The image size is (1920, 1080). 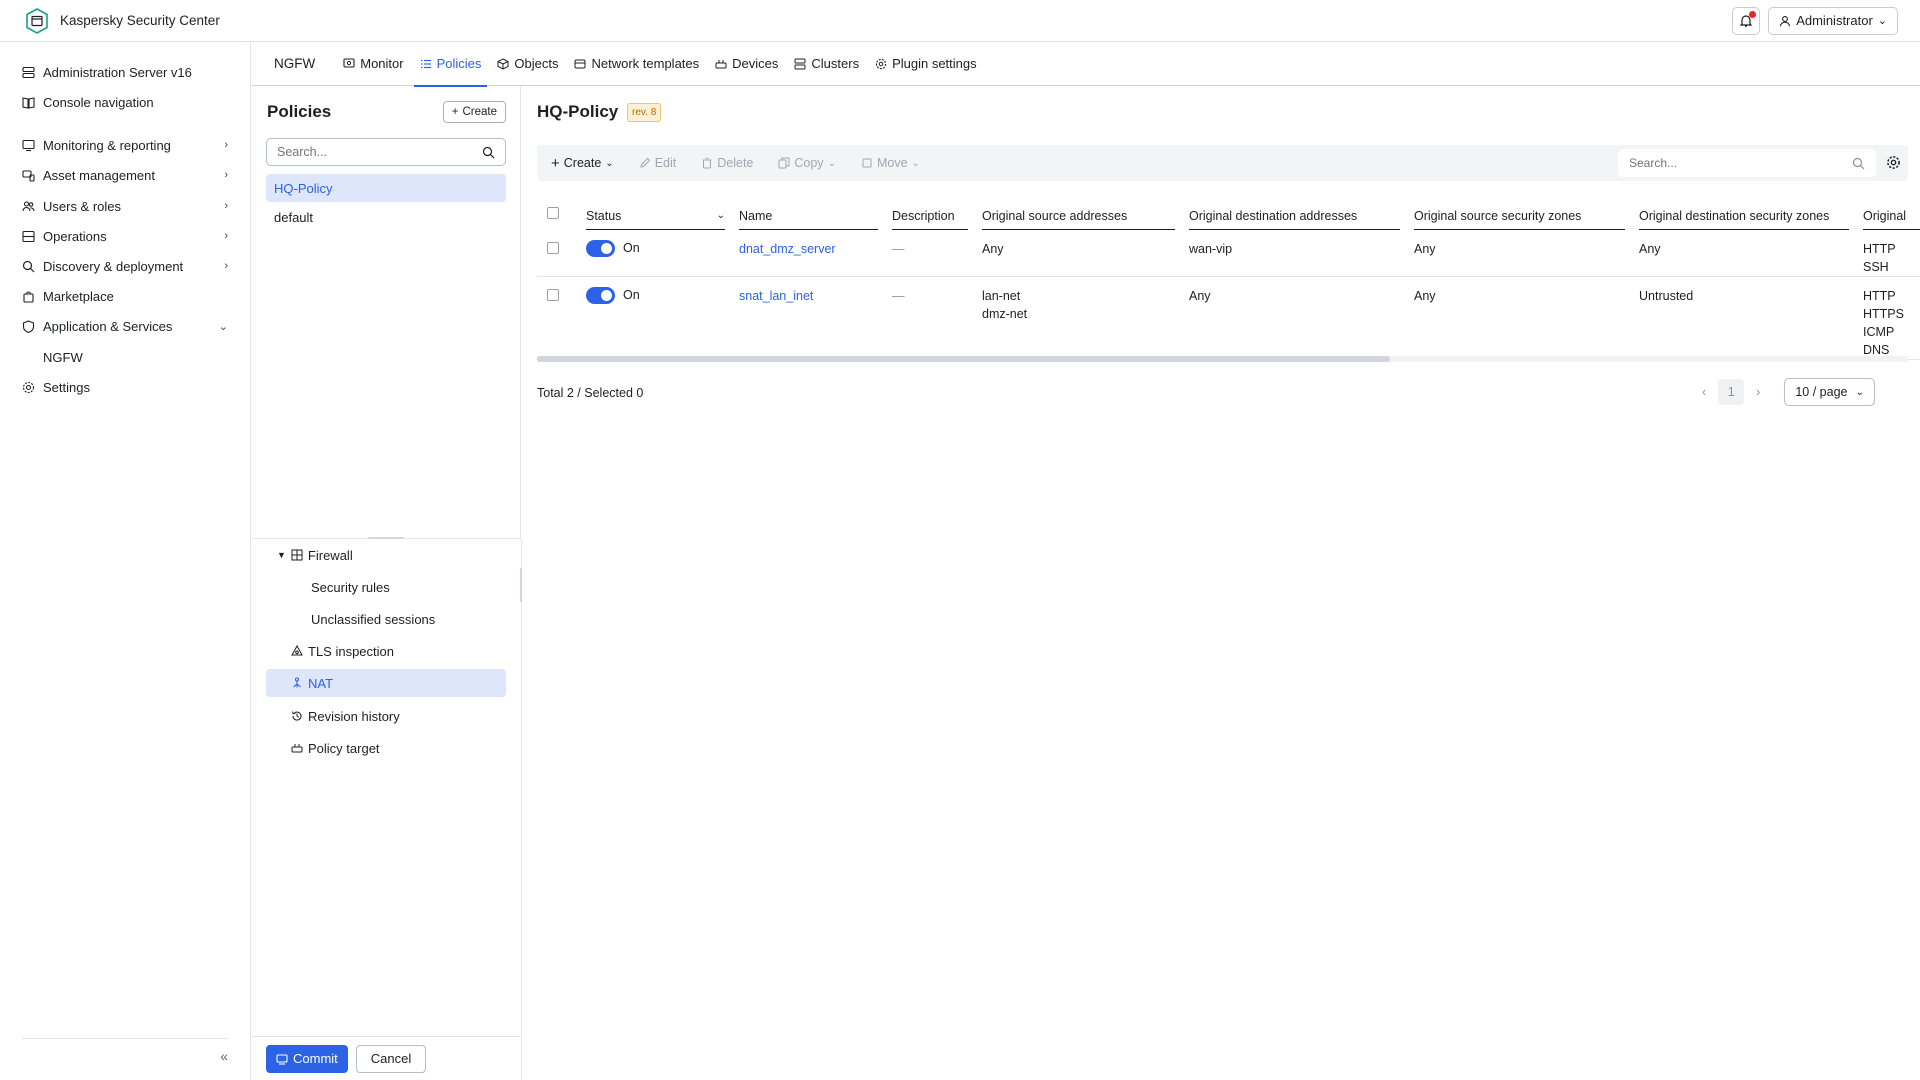 I want to click on create-policy-button: + Create, so click(x=474, y=112).